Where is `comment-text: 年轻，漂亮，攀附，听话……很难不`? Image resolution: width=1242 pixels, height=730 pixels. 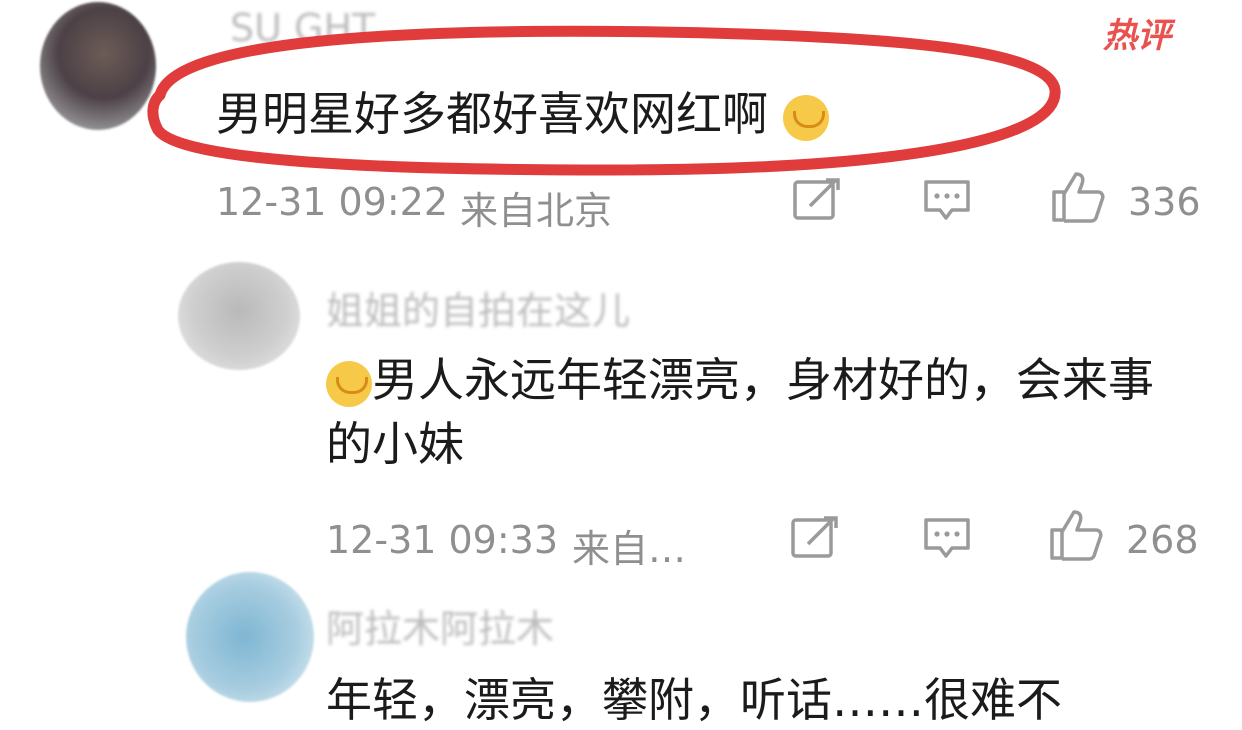
comment-text: 年轻，漂亮，攀附，听话……很难不 is located at coordinates (694, 700).